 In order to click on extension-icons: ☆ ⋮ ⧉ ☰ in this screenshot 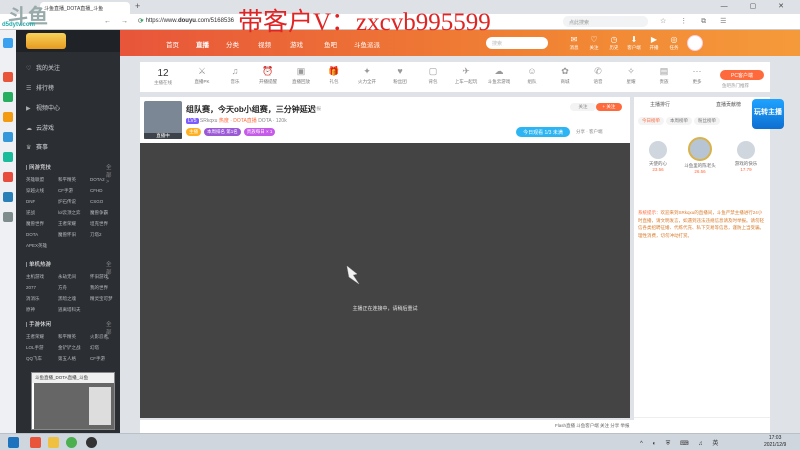, I will do `click(696, 21)`.